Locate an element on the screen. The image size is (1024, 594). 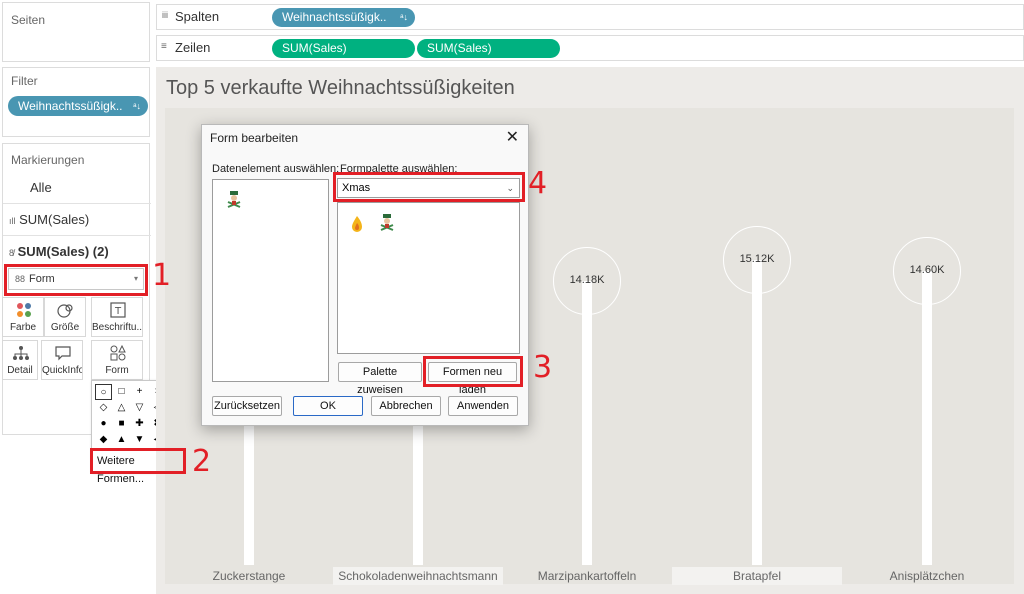
rows-pill-1: SUM(Sales) is located at coordinates (343, 48).